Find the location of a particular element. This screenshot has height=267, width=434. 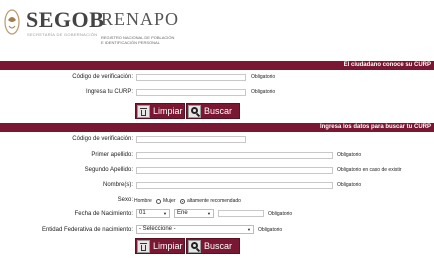

search-button-label: Buscar is located at coordinates (218, 111).